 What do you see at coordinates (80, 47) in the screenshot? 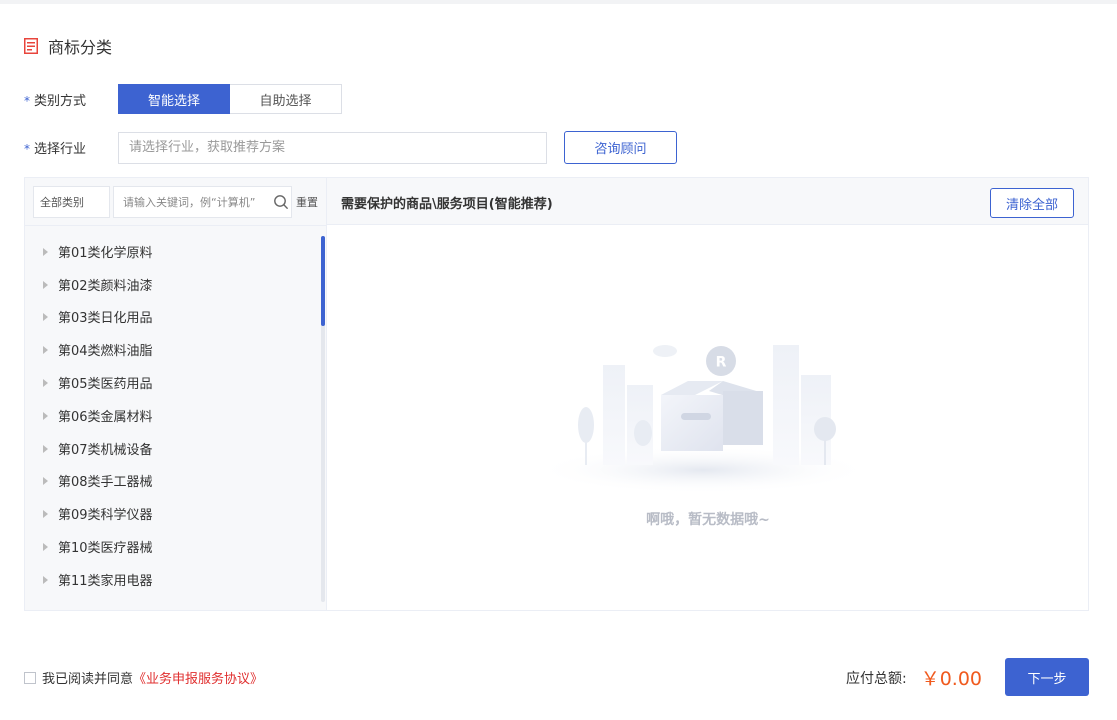
I see `section-title: 商标分类` at bounding box center [80, 47].